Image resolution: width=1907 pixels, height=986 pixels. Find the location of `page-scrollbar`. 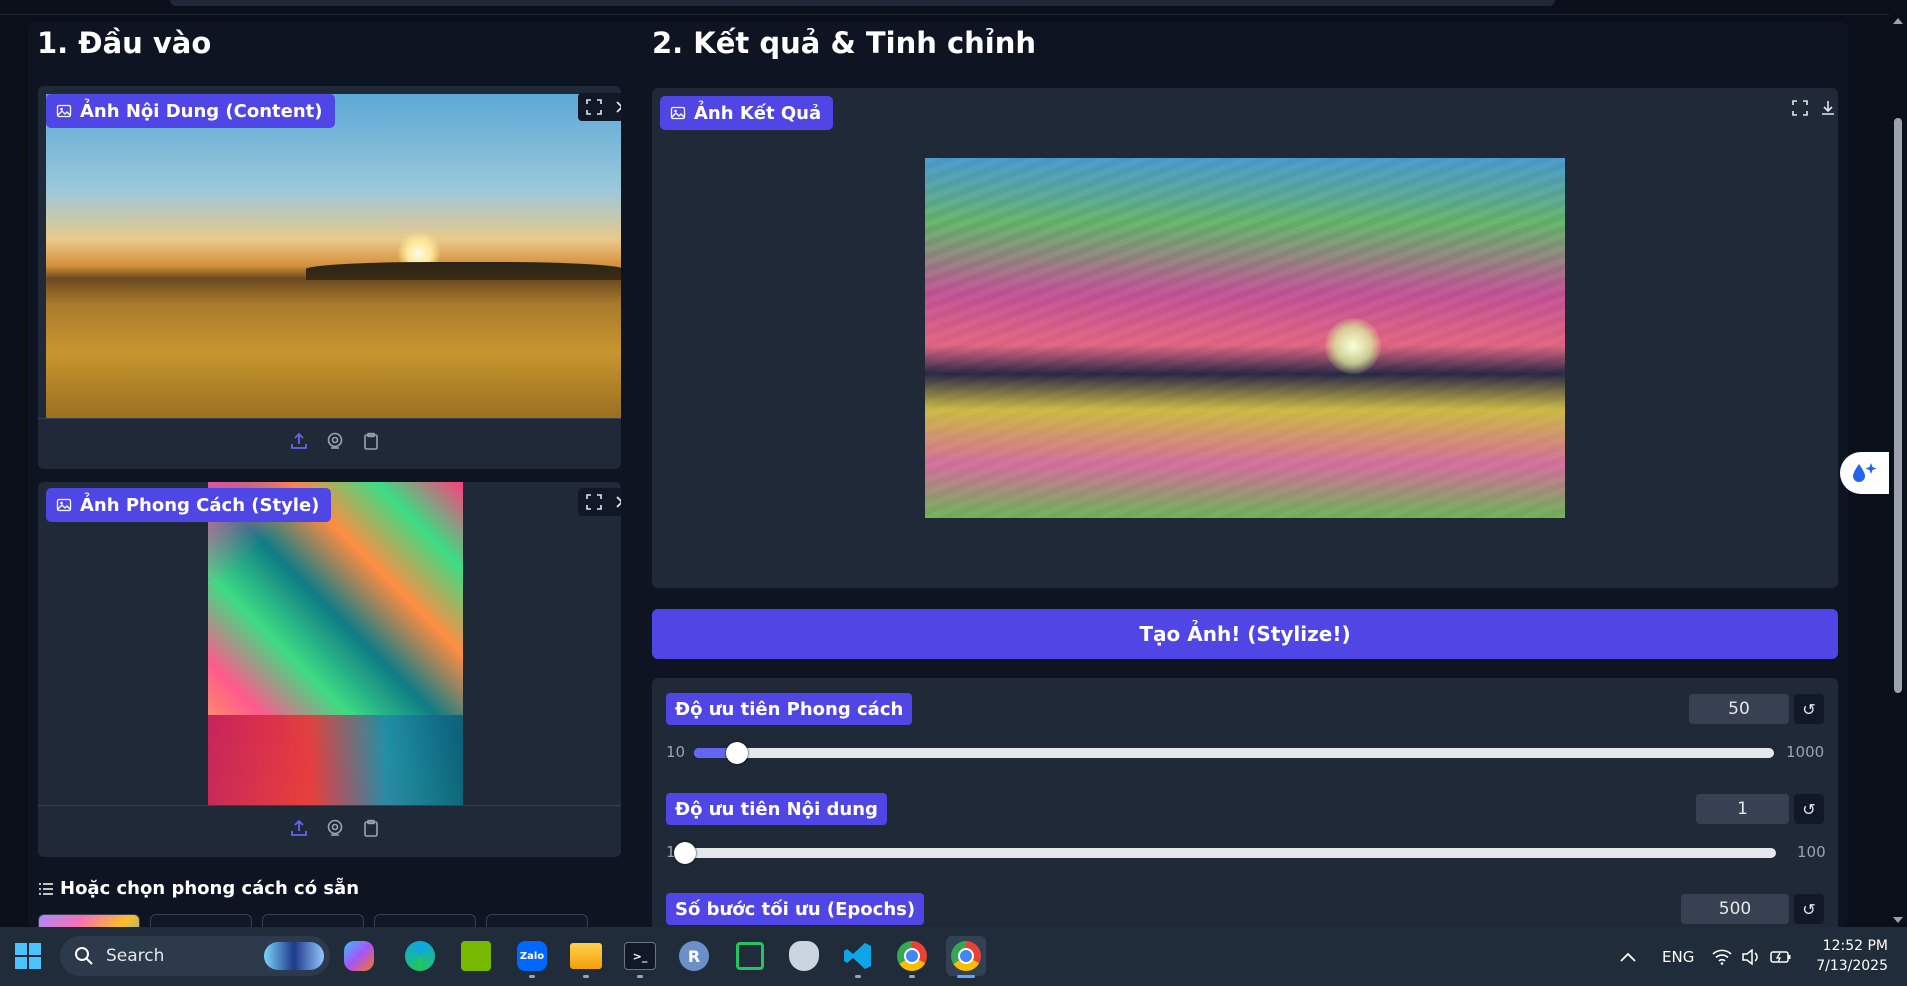

page-scrollbar is located at coordinates (1898, 470).